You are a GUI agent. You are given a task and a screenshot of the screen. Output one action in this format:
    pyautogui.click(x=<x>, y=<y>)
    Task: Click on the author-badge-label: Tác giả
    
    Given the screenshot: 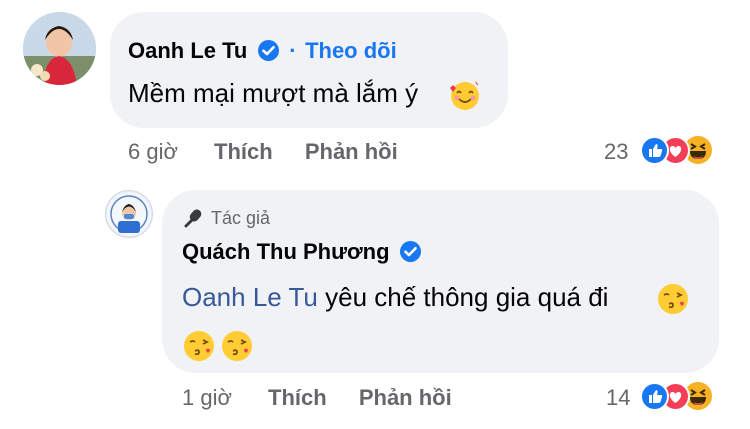 What is the action you would take?
    pyautogui.click(x=241, y=218)
    